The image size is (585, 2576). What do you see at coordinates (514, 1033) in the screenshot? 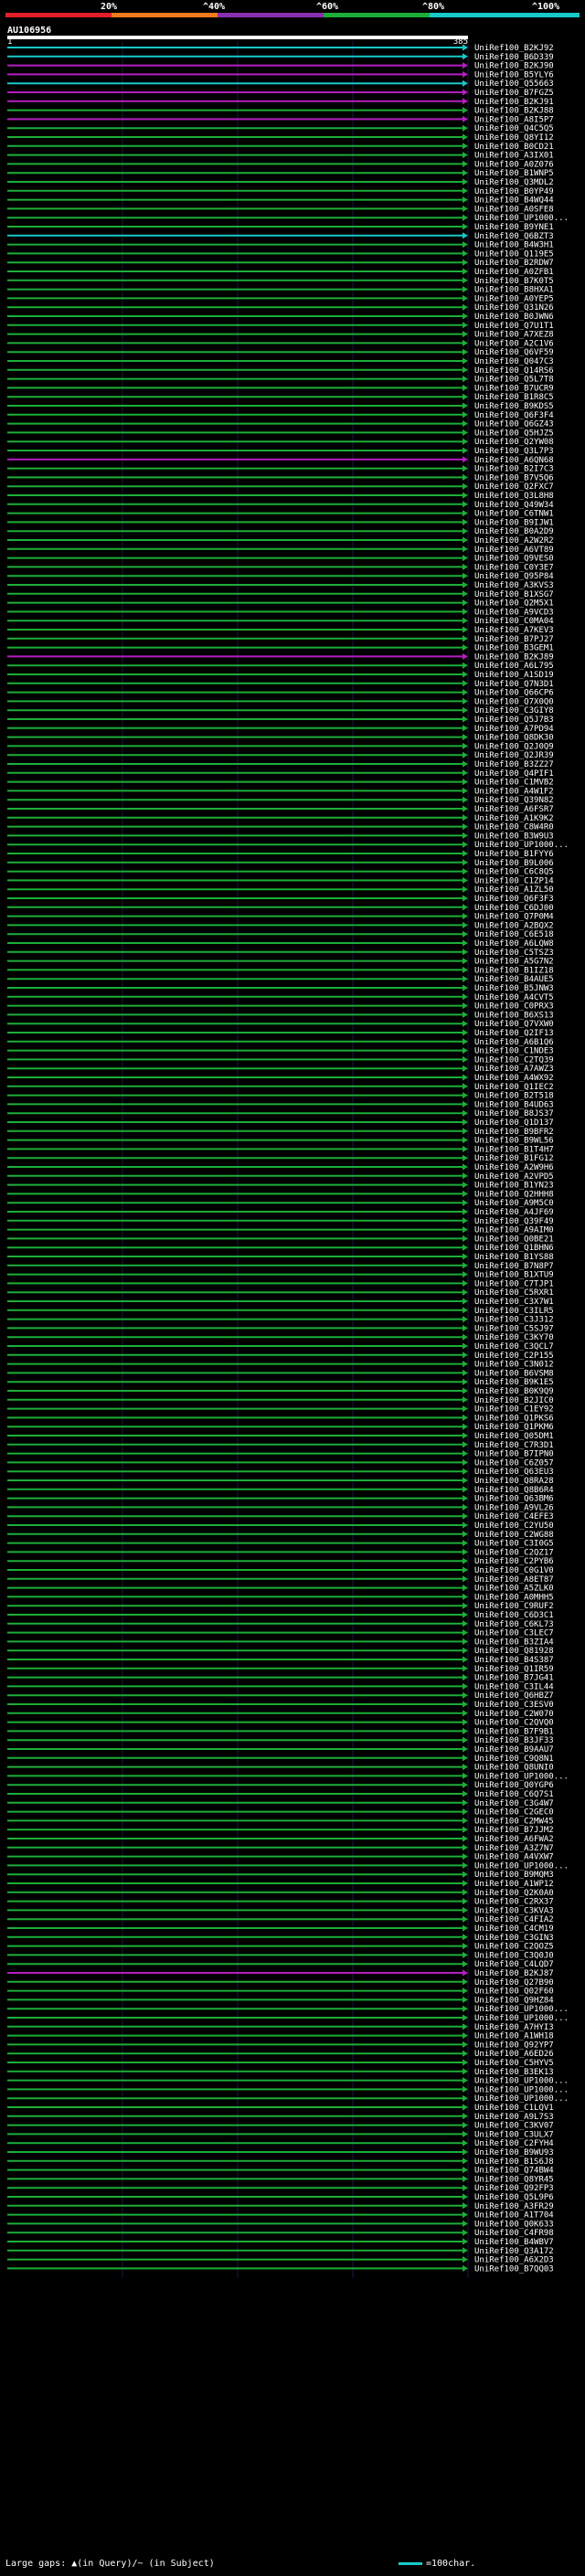
I see `hit-label: UniRef100_Q2IF13` at bounding box center [514, 1033].